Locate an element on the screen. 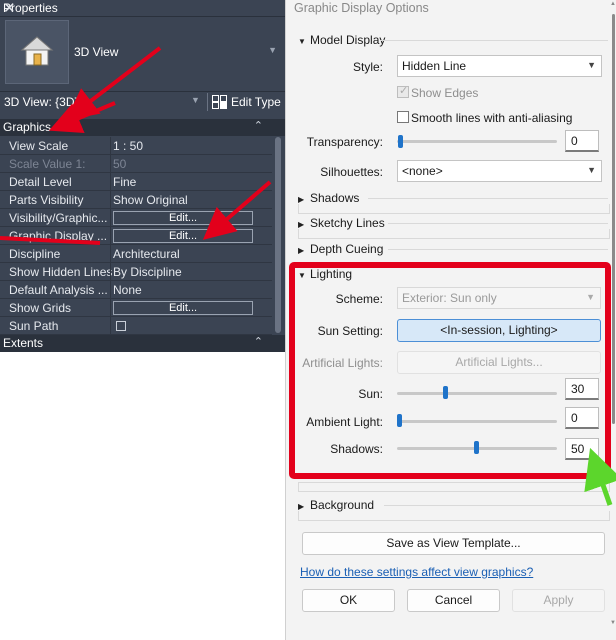  property-value: None is located at coordinates (127, 290).